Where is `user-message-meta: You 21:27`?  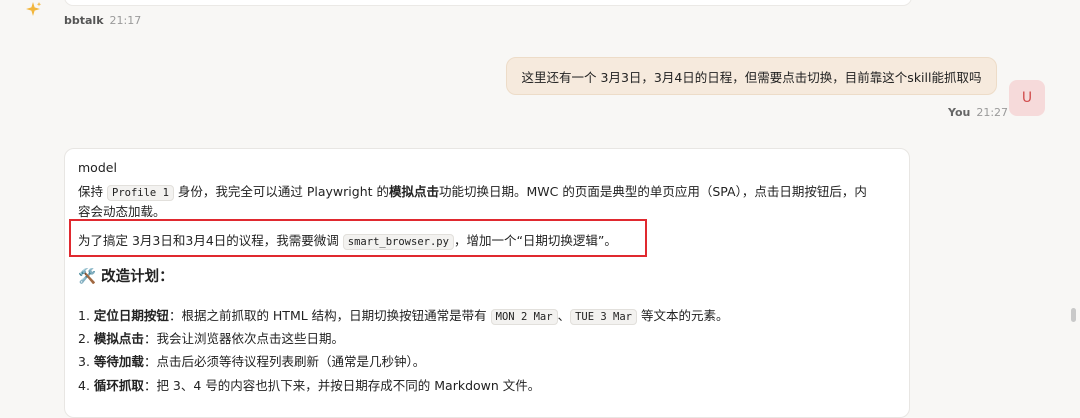
user-message-meta: You 21:27 is located at coordinates (978, 112).